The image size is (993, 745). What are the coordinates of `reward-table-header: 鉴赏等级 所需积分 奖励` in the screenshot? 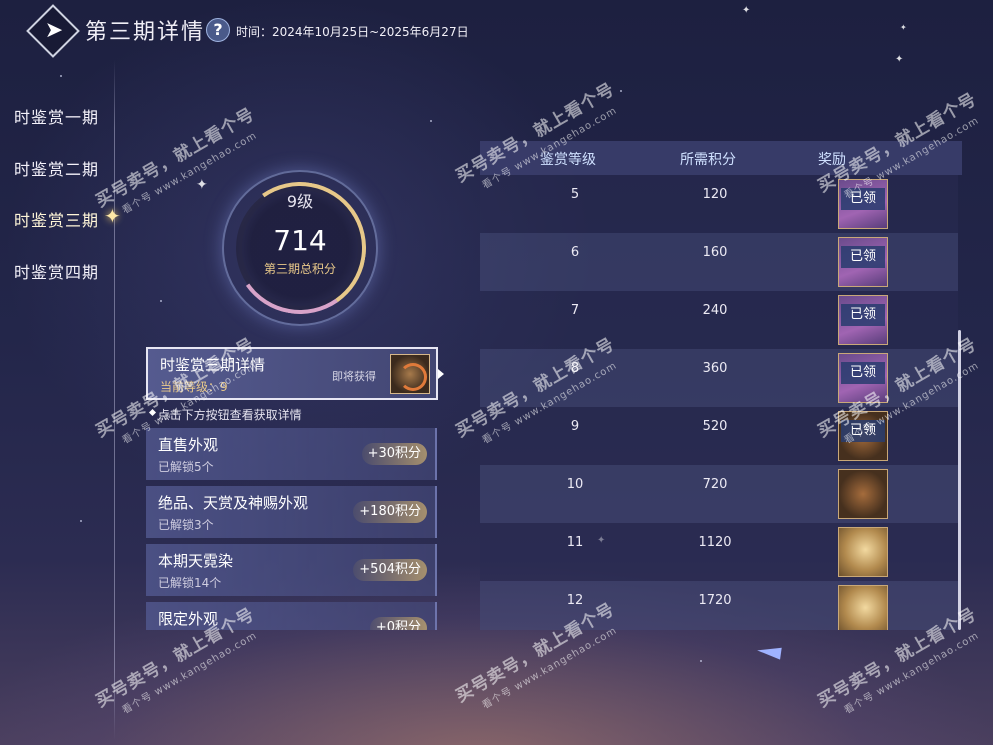 It's located at (721, 158).